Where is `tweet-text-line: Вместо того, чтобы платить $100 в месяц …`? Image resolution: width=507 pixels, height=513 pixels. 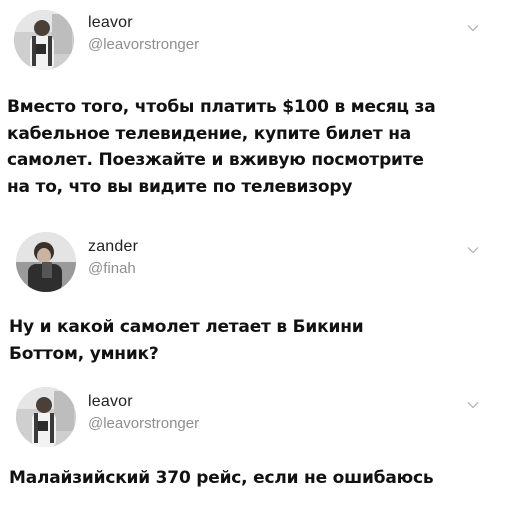
tweet-text-line: Вместо того, чтобы платить $100 в месяц … is located at coordinates (221, 107).